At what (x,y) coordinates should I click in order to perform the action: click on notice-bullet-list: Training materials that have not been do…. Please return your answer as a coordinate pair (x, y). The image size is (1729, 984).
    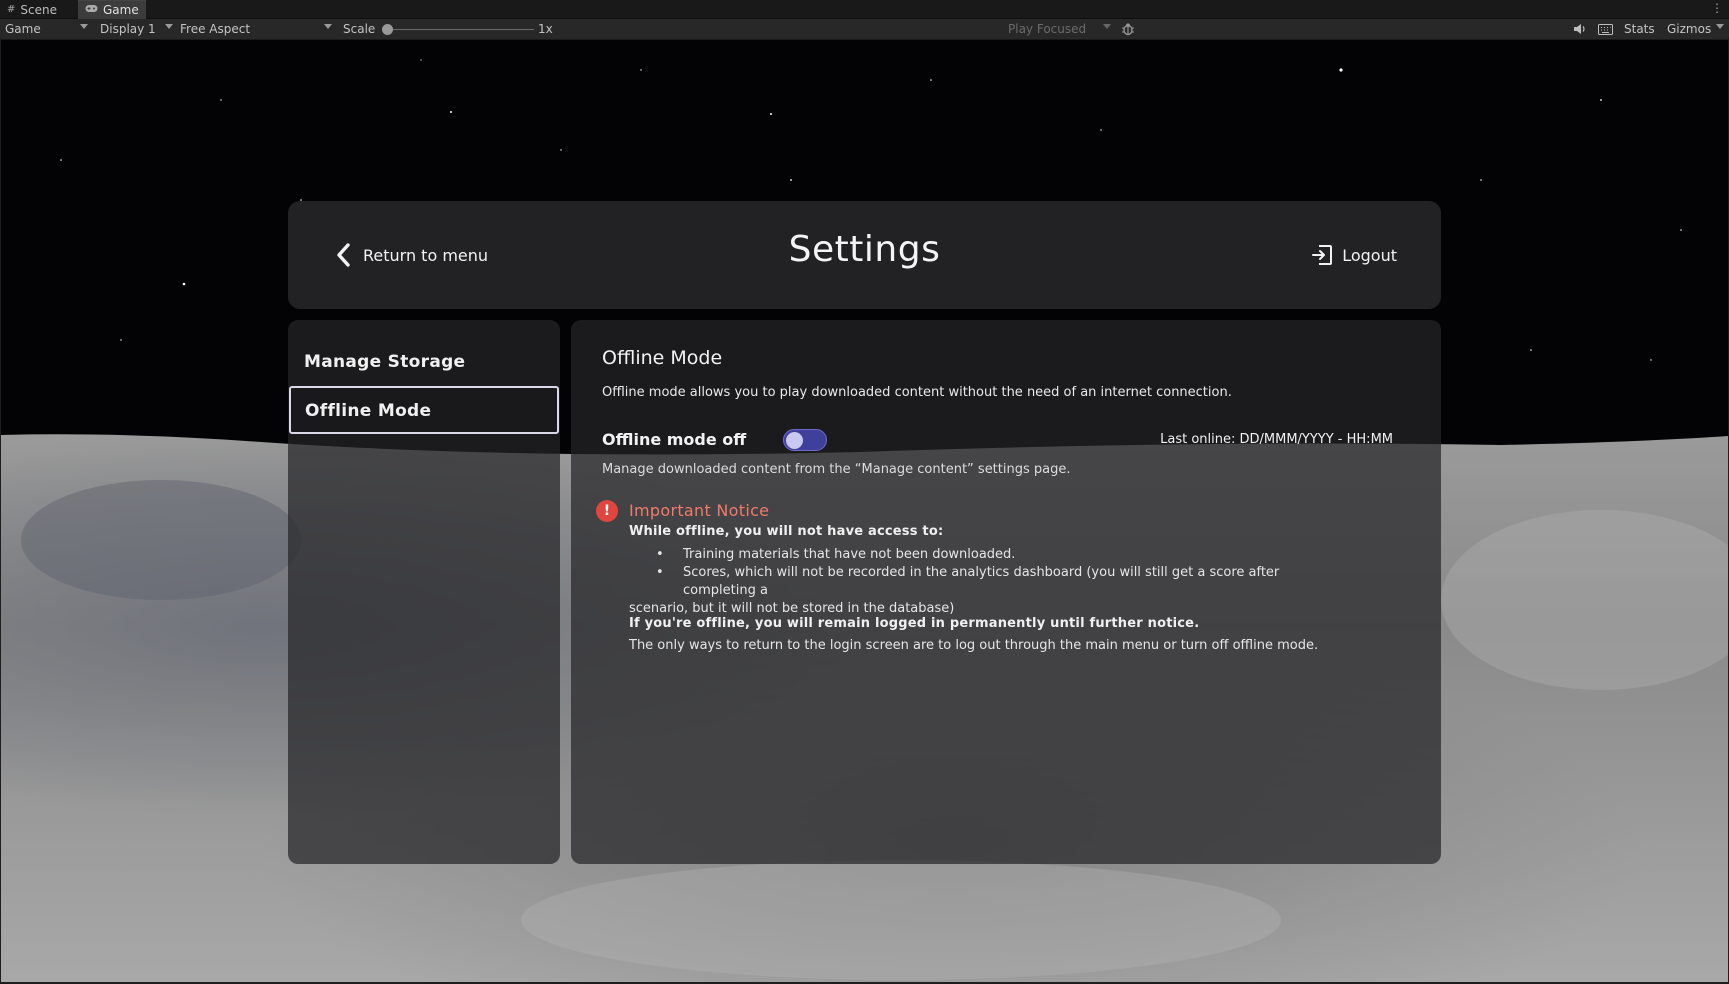
    Looking at the image, I should click on (989, 582).